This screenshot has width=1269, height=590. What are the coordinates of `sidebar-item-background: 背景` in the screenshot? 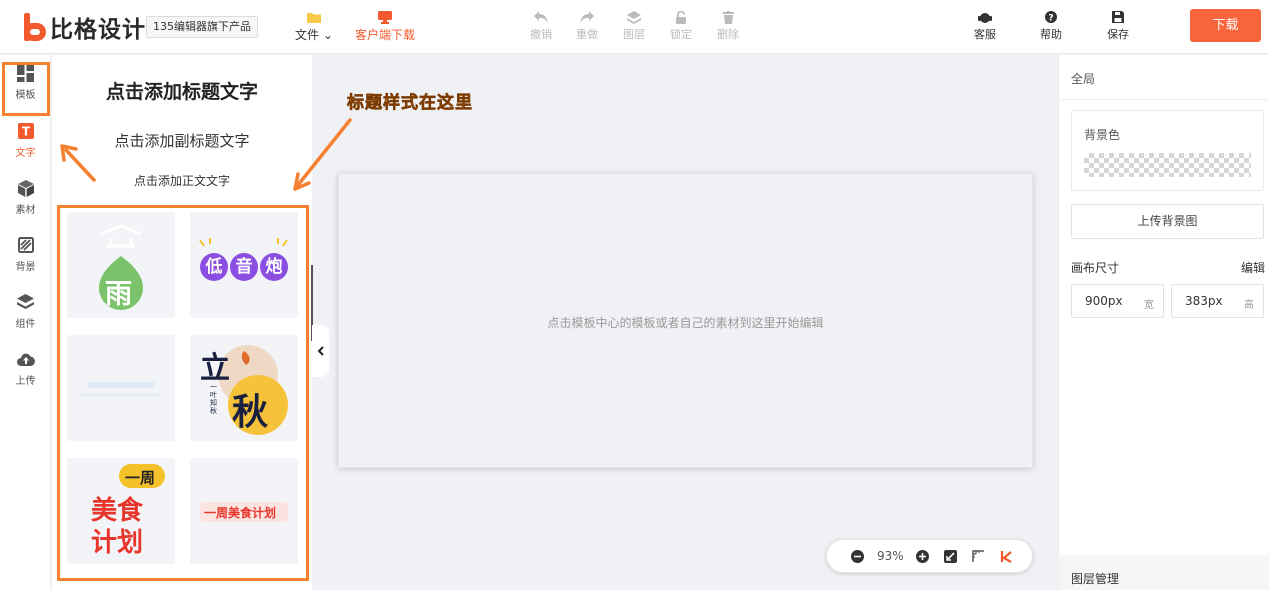 It's located at (25, 254).